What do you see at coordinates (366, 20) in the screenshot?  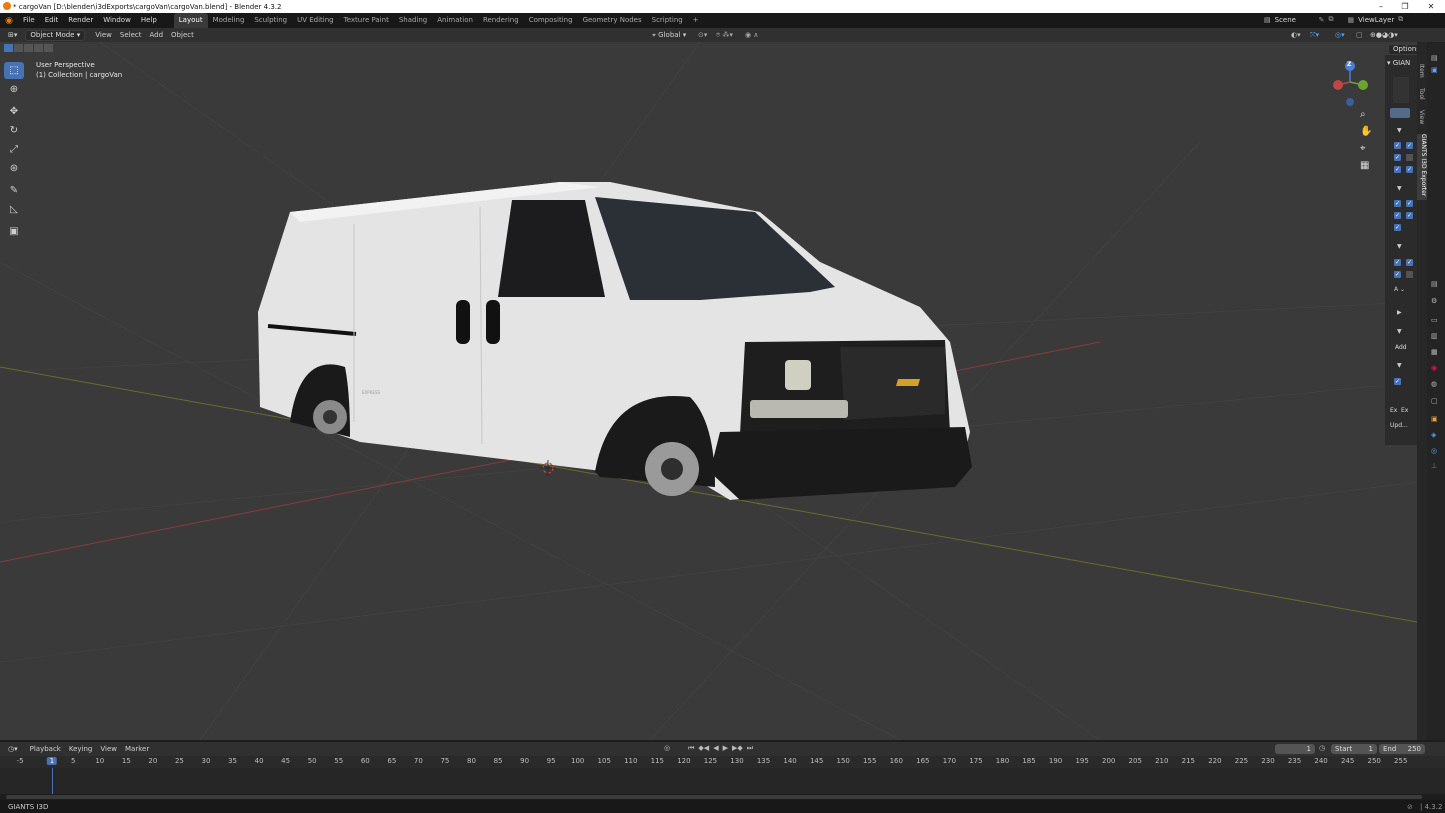 I see `tab-texture-paint: Texture Paint` at bounding box center [366, 20].